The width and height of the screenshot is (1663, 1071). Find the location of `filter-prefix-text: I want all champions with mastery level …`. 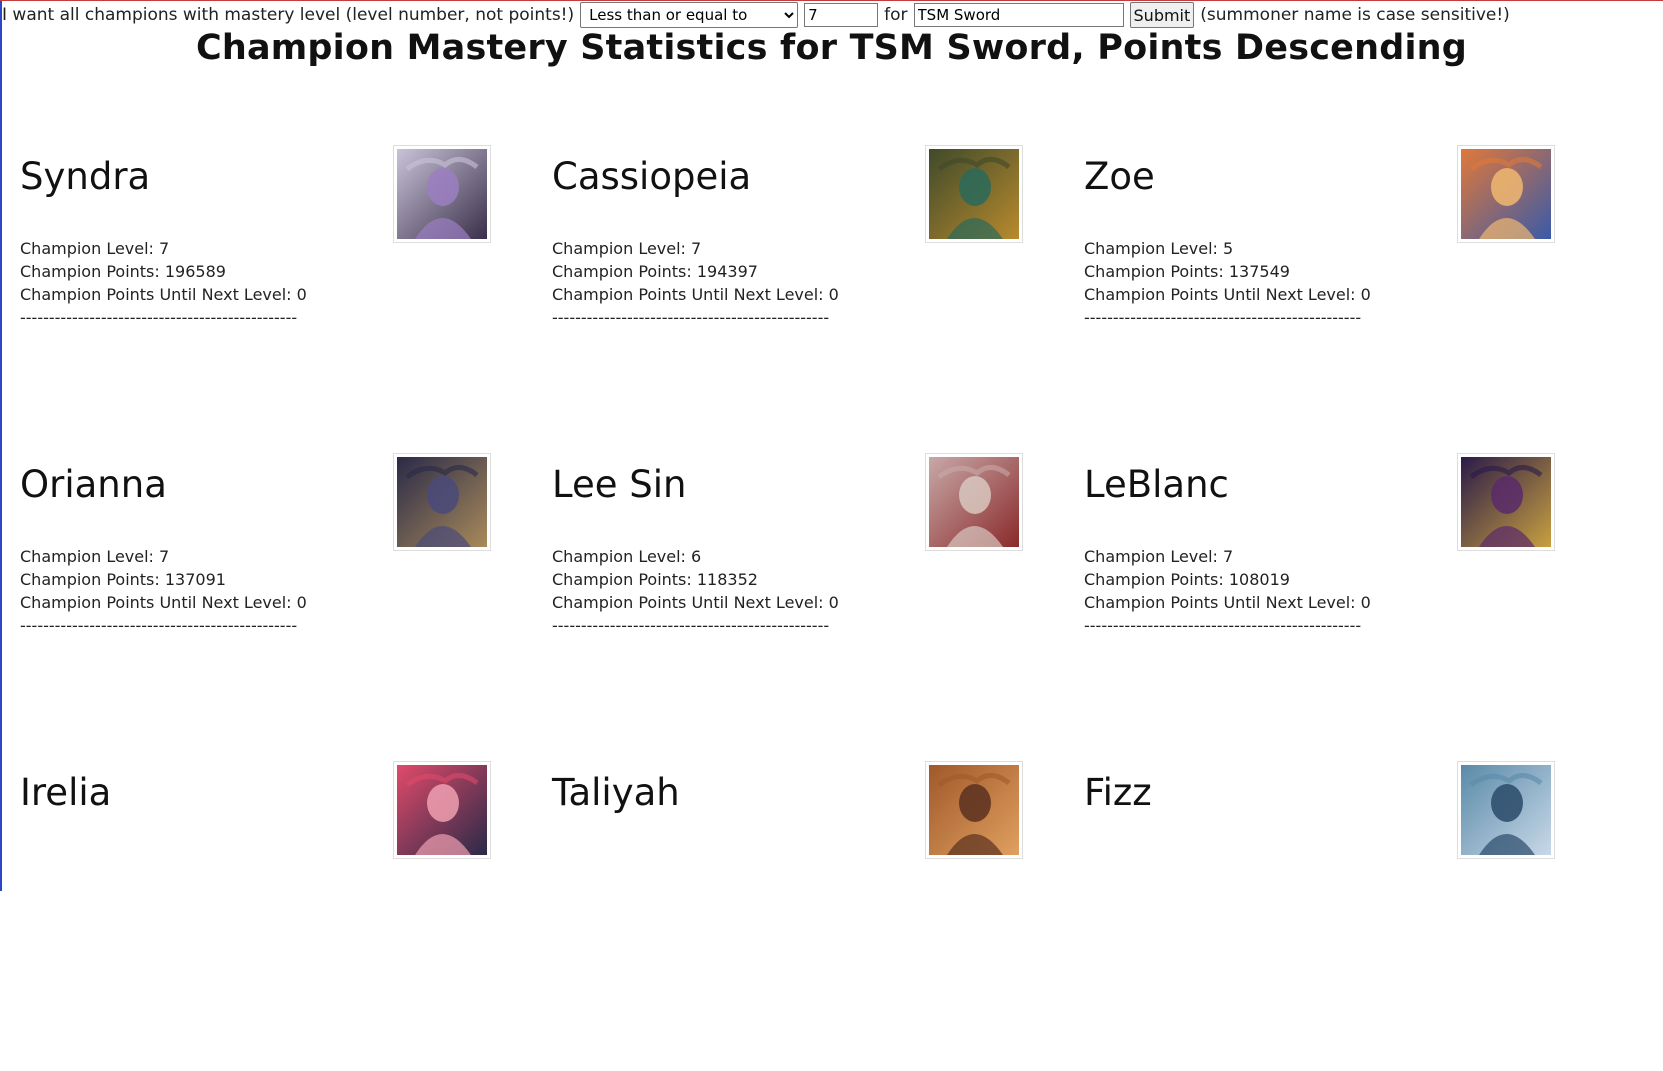

filter-prefix-text: I want all champions with mastery level … is located at coordinates (288, 15).